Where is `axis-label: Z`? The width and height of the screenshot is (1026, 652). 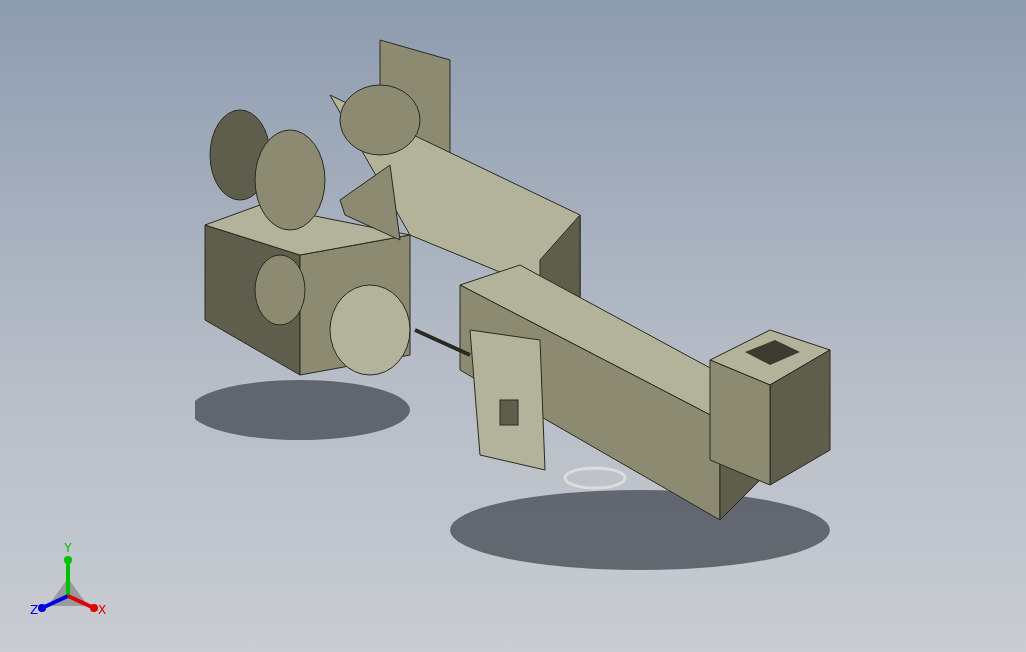 axis-label: Z is located at coordinates (34, 610).